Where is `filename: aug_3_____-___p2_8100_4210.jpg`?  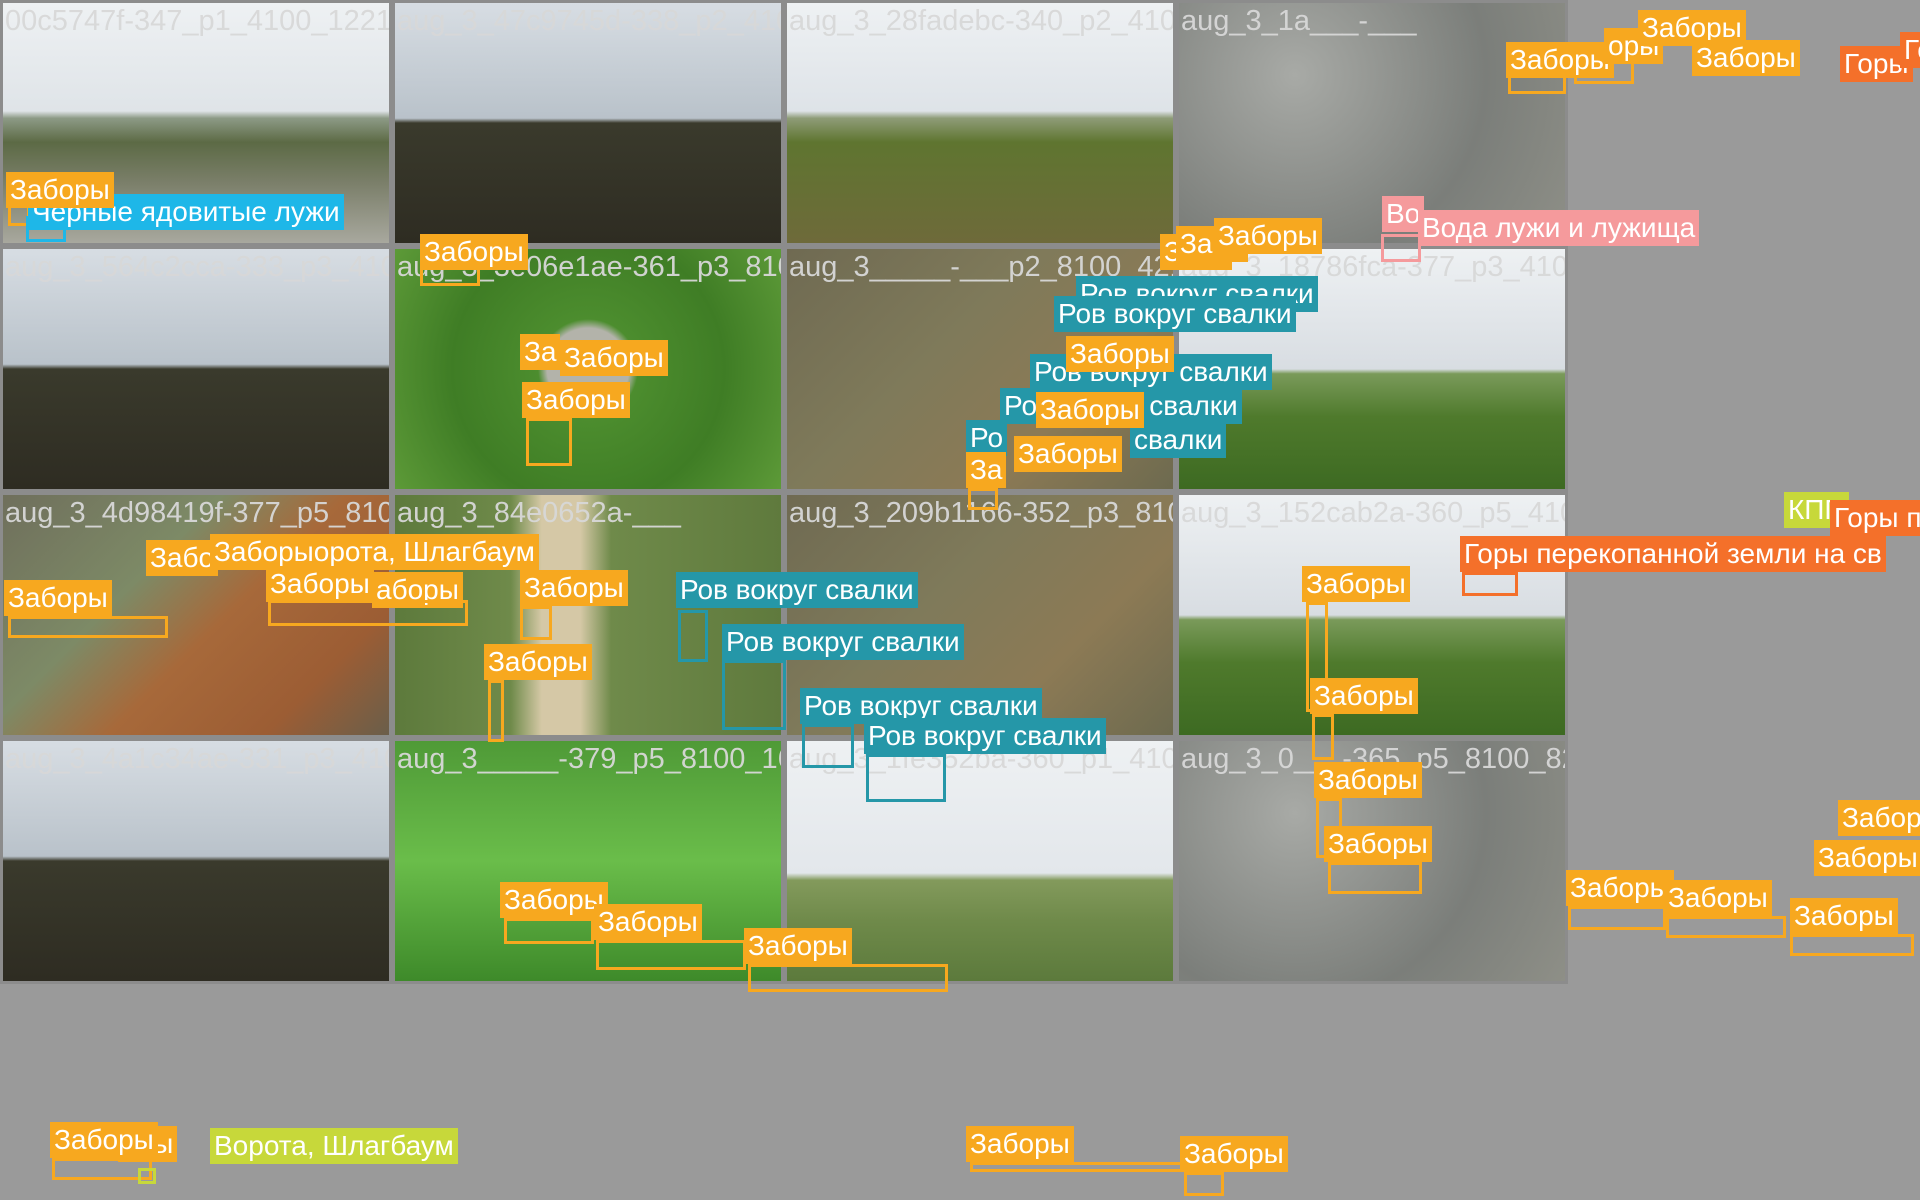
filename: aug_3_____-___p2_8100_4210.jpg is located at coordinates (981, 267).